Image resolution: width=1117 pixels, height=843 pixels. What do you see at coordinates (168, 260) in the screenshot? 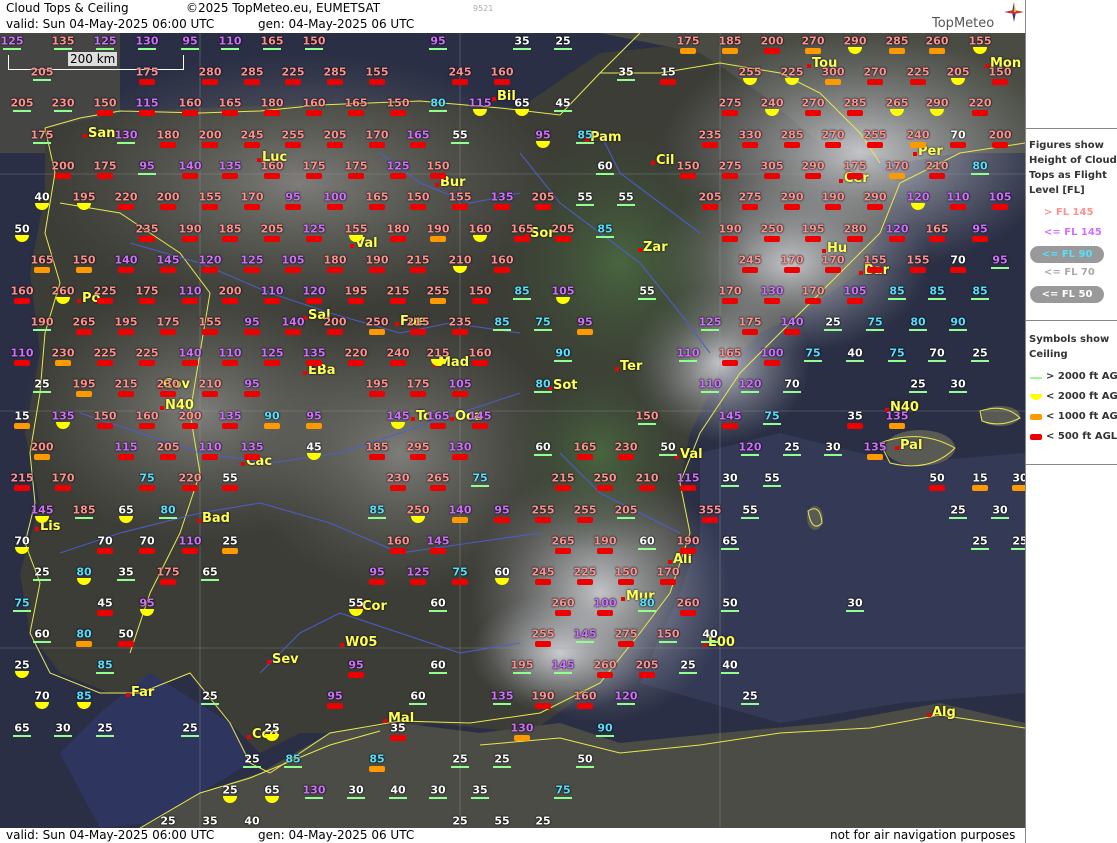
I see `cloud-top-value: 145` at bounding box center [168, 260].